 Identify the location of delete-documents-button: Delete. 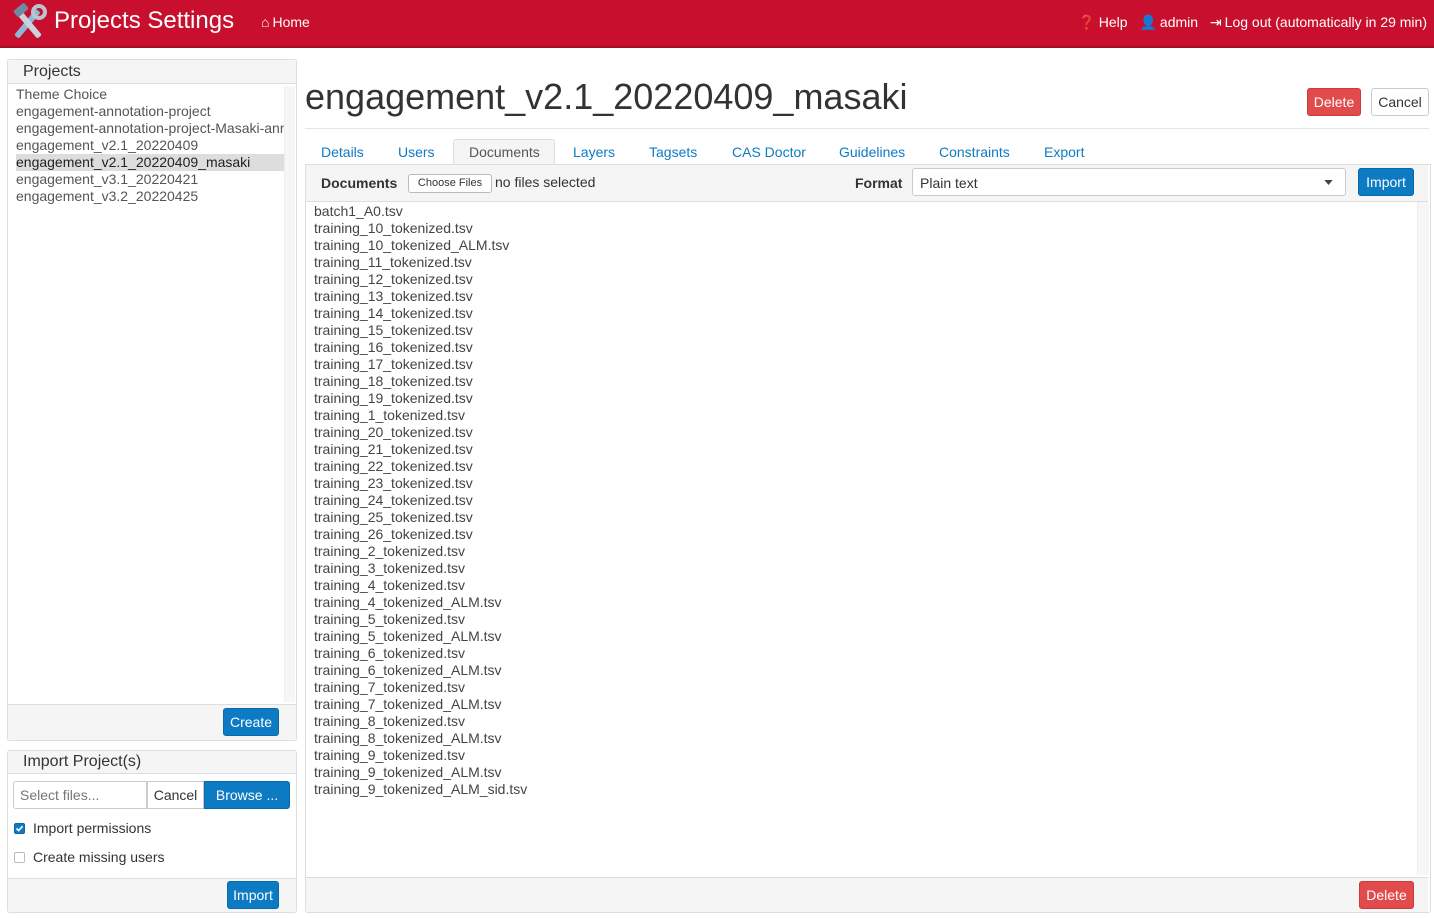
(1386, 895).